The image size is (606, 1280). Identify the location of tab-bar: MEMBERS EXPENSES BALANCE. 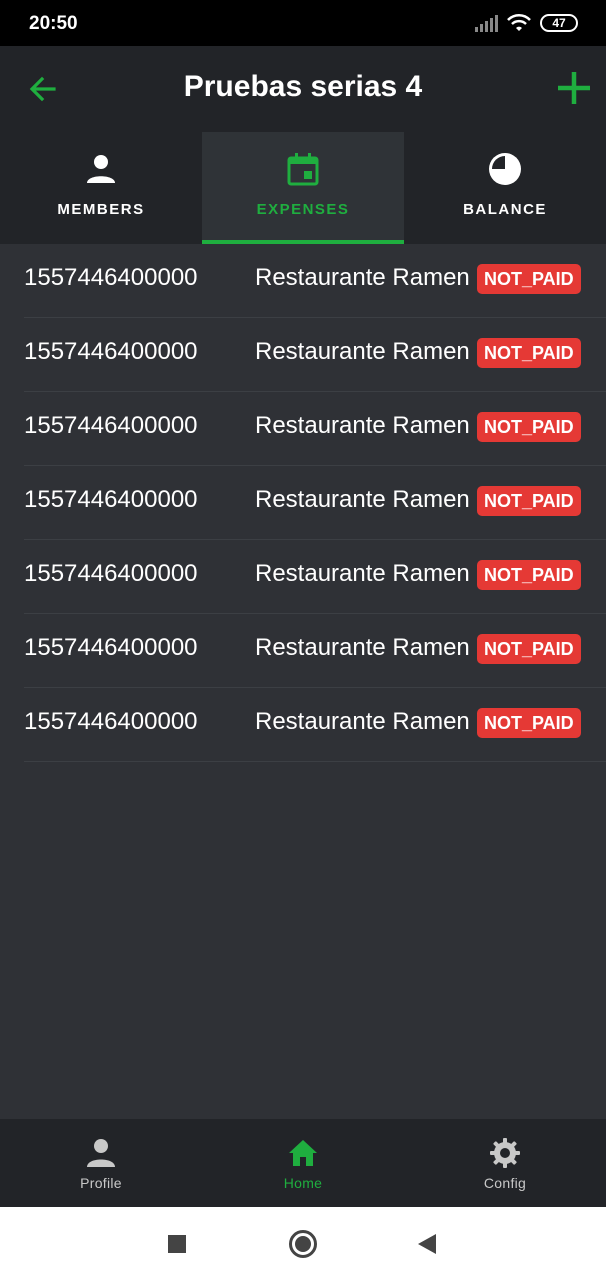
(303, 188).